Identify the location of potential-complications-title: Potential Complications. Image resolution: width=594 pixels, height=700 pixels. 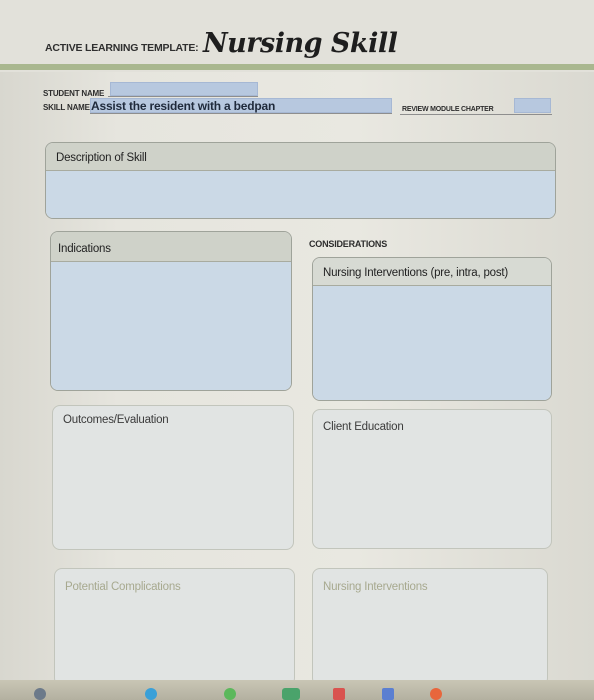
(123, 587).